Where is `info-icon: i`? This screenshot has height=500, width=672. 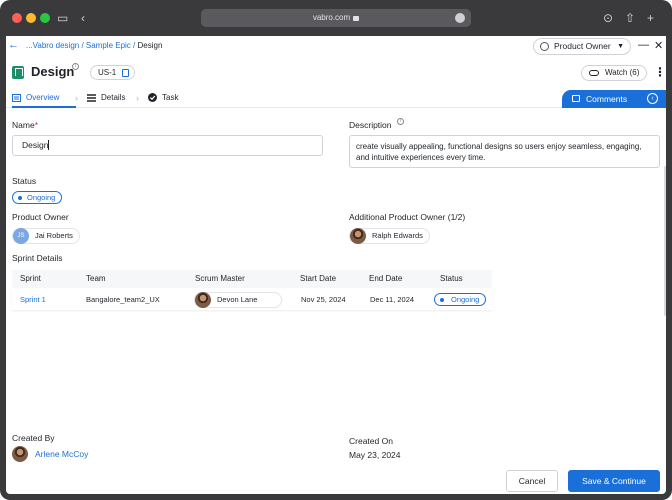
info-icon: i is located at coordinates (75, 66).